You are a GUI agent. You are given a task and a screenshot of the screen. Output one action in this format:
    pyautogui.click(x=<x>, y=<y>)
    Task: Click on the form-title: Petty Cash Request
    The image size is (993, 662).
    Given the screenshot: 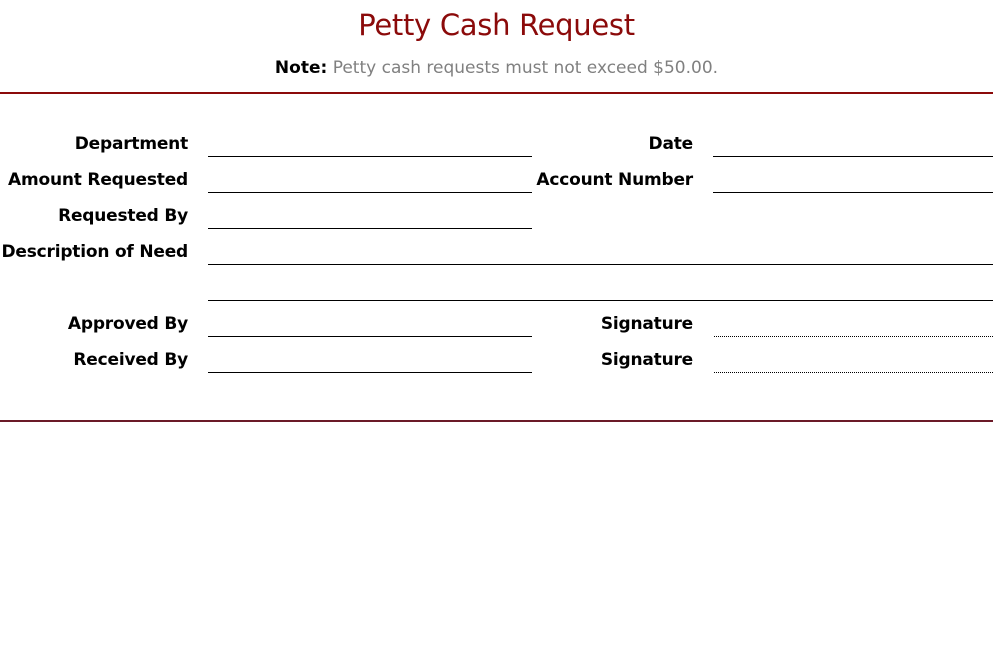 What is the action you would take?
    pyautogui.click(x=496, y=25)
    